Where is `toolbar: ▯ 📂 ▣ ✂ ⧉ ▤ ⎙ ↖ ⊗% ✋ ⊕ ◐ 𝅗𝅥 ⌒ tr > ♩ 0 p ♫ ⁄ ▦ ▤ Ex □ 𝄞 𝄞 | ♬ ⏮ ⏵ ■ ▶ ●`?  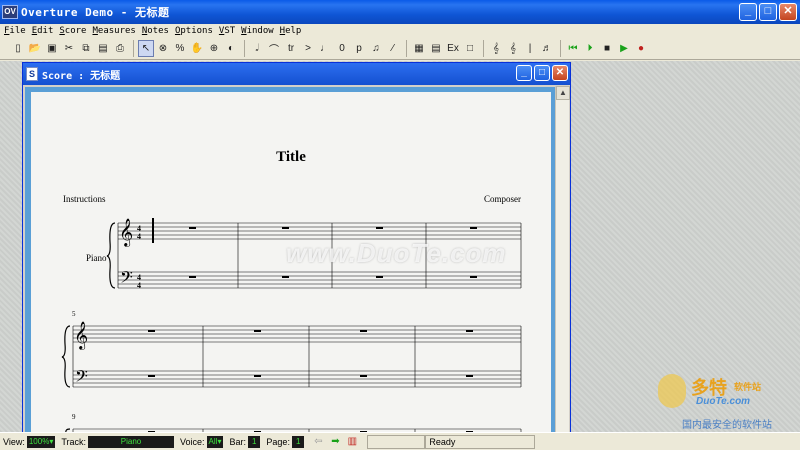
toolbar: ▯ 📂 ▣ ✂ ⧉ ▤ ⎙ ↖ ⊗% ✋ ⊕ ◐ 𝅗𝅥 ⌒ tr > ♩ 0 p ♫ ⁄ ▦ ▤ Ex □ 𝄞 𝄞 | ♬ ⏮ ⏵ ■ ▶ ● is located at coordinates (400, 49).